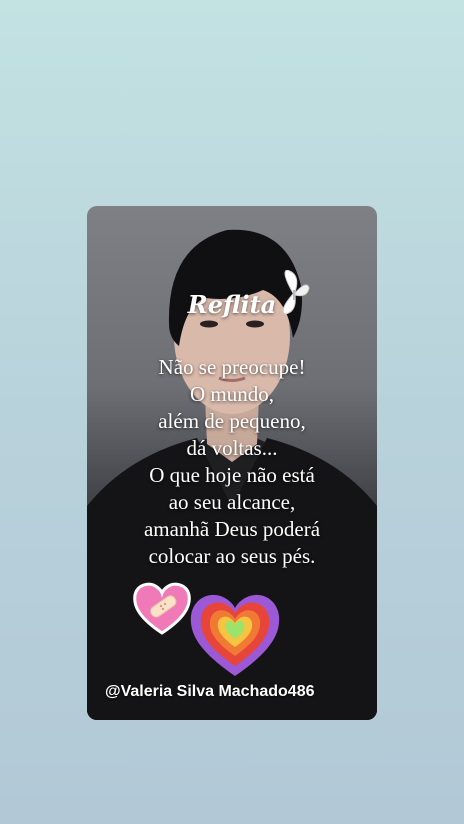 The height and width of the screenshot is (824, 464). What do you see at coordinates (235, 636) in the screenshot?
I see `rainbow-heart-sticker` at bounding box center [235, 636].